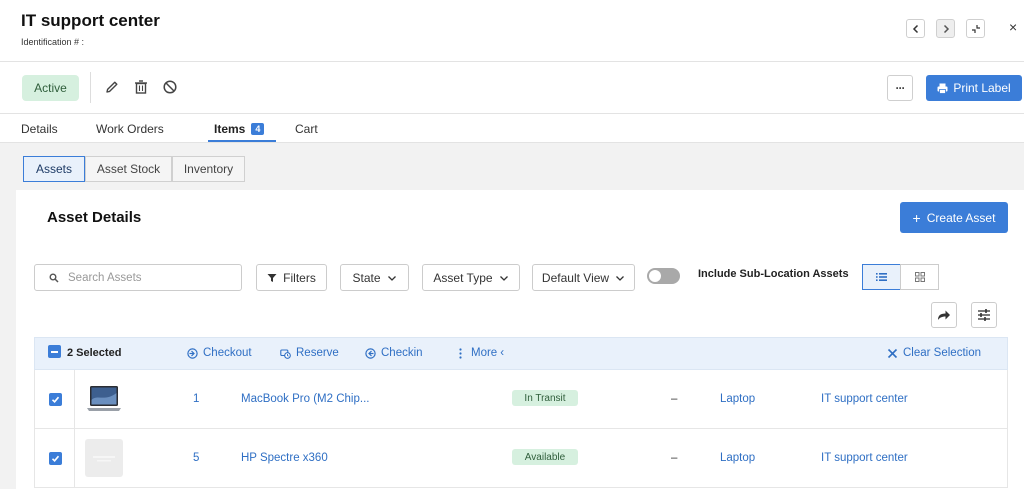 Image resolution: width=1024 pixels, height=489 pixels. I want to click on placeholder-image, so click(104, 459).